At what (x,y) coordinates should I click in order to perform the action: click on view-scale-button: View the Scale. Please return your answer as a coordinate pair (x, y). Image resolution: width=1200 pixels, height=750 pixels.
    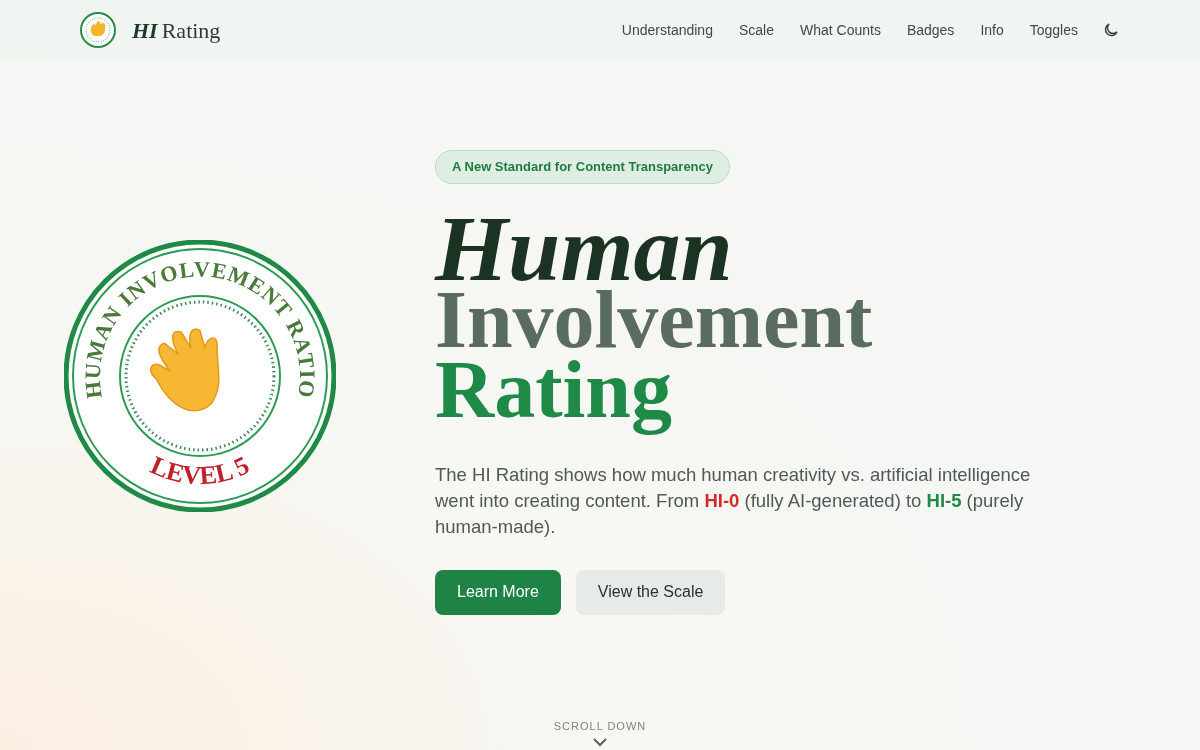
    Looking at the image, I should click on (650, 592).